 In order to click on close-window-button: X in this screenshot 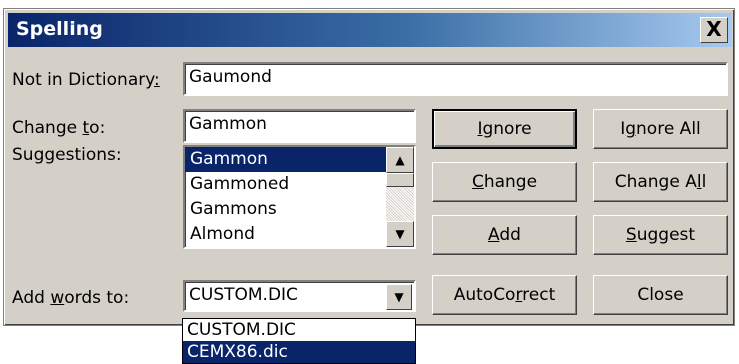, I will do `click(714, 30)`.